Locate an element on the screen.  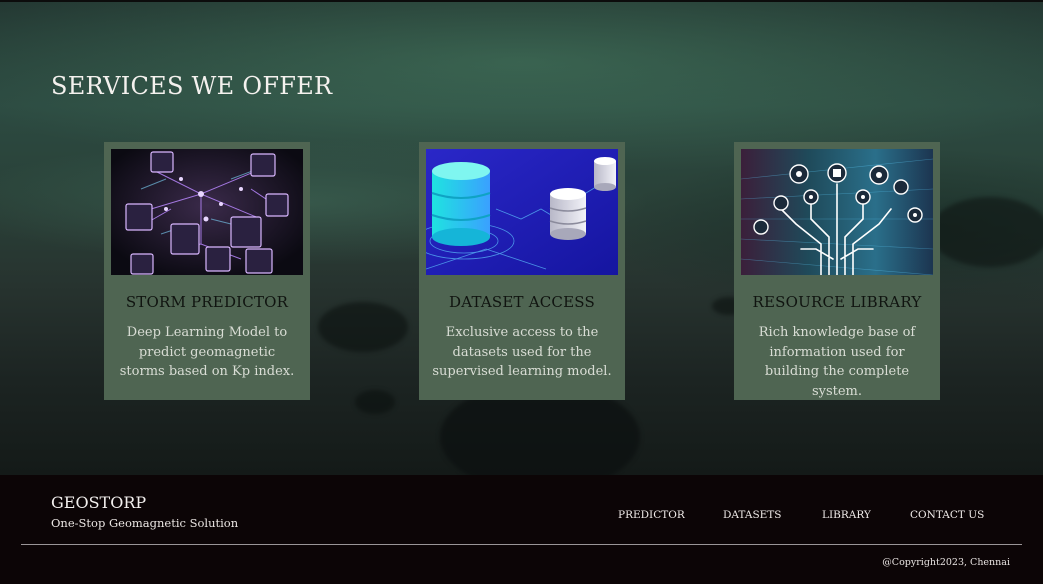
nav-link-predictor: PREDICTOR is located at coordinates (651, 515).